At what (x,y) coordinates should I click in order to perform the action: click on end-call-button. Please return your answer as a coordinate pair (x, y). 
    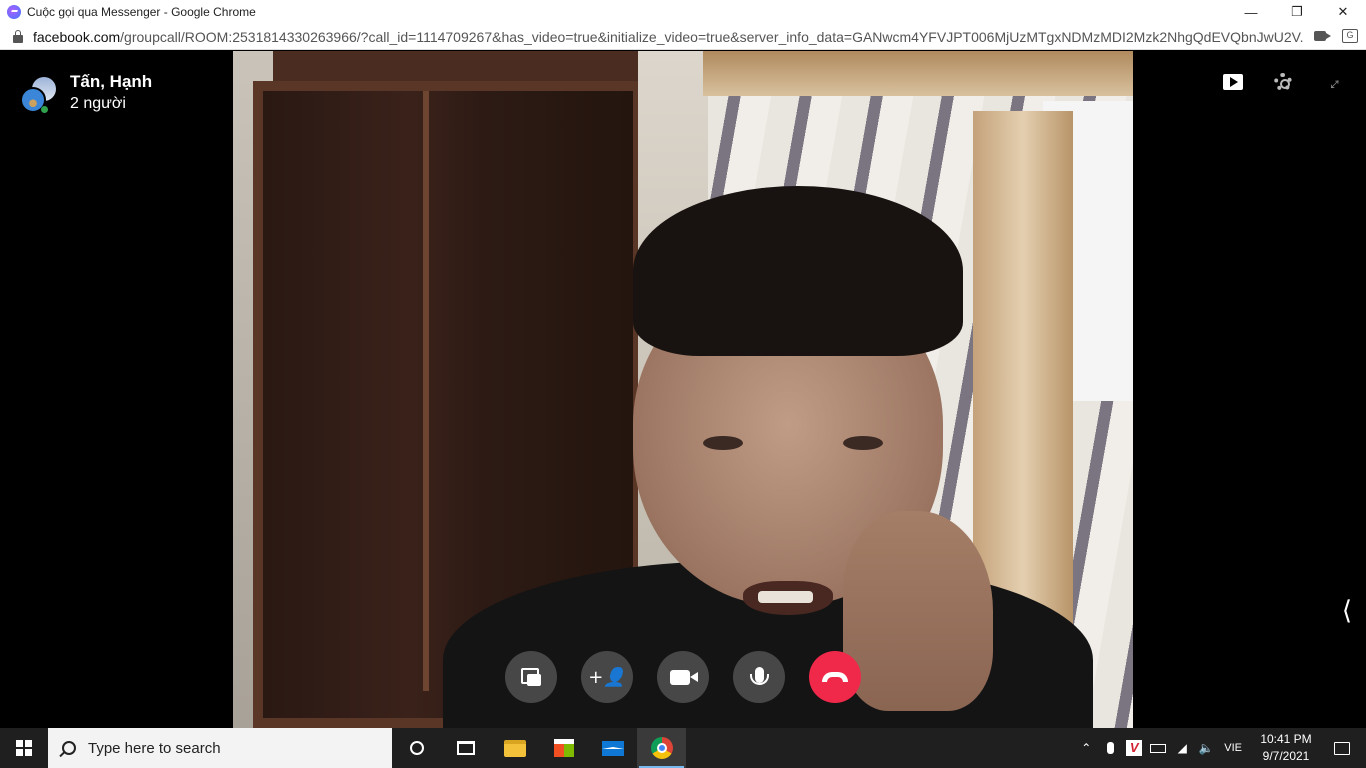
    Looking at the image, I should click on (835, 677).